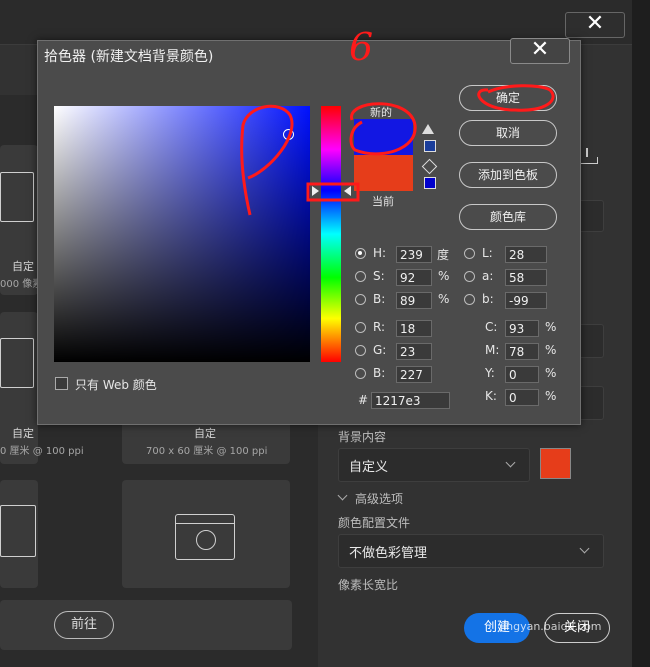 This screenshot has width=650, height=667. I want to click on input-s: 92, so click(414, 277).